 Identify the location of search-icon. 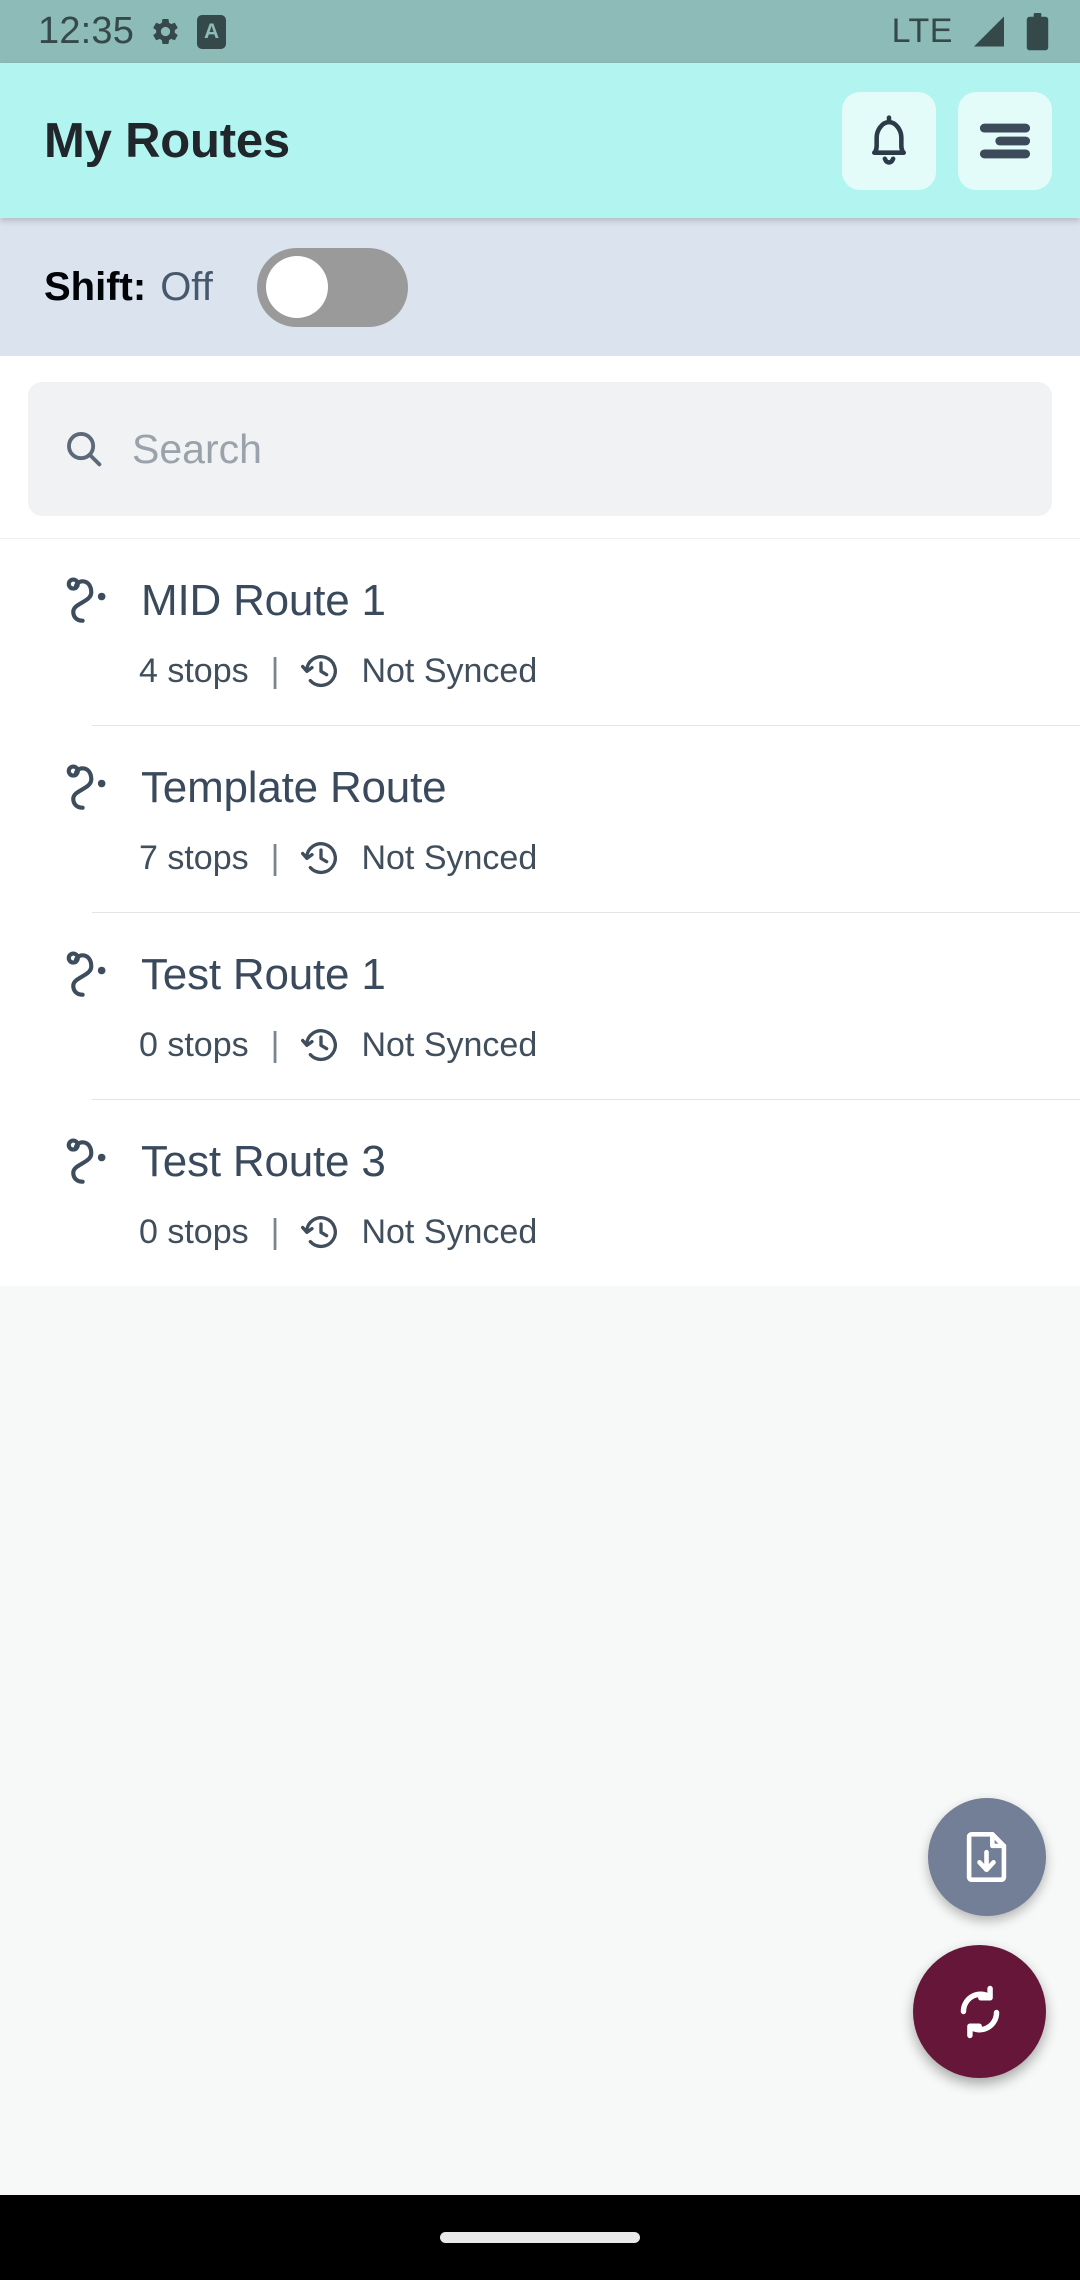
(84, 449).